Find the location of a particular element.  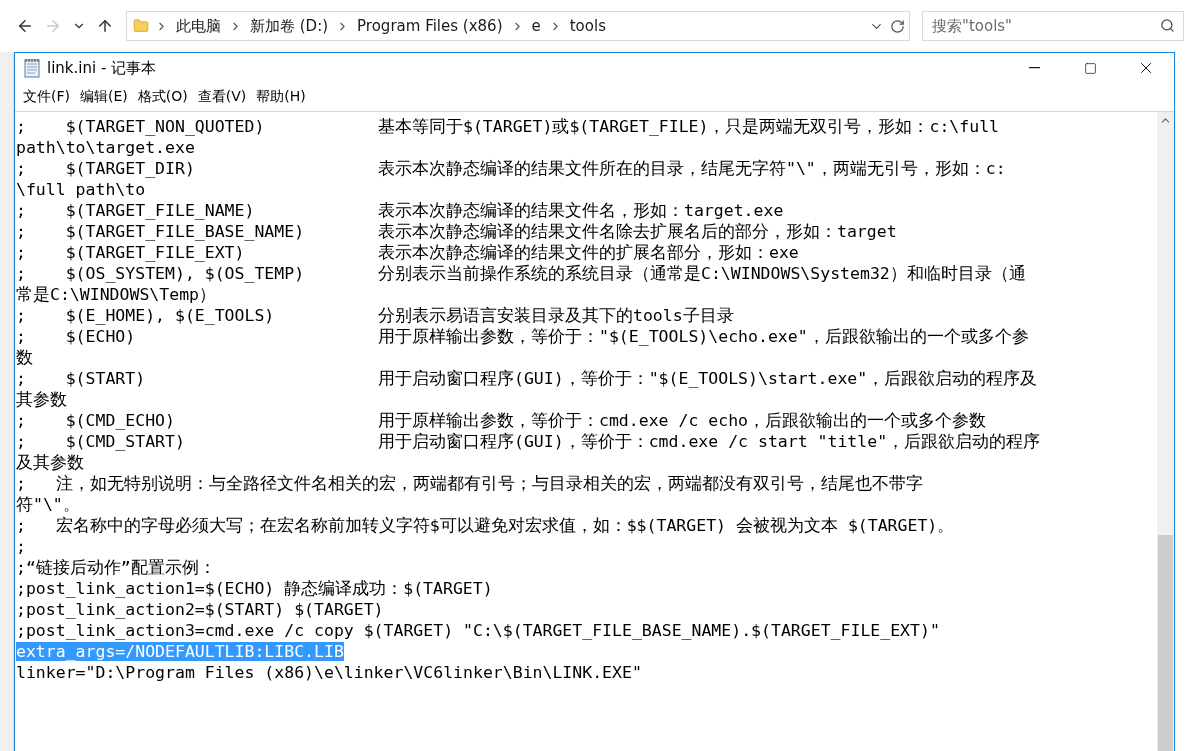

text-line: ; is located at coordinates (21, 546).